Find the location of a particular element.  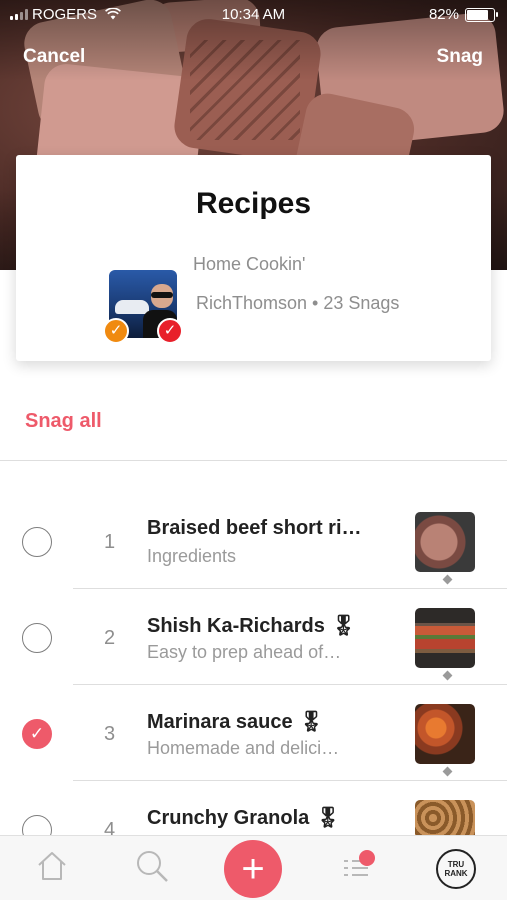

author-snag-count: RichThomson • 23 Snags is located at coordinates (297, 303).